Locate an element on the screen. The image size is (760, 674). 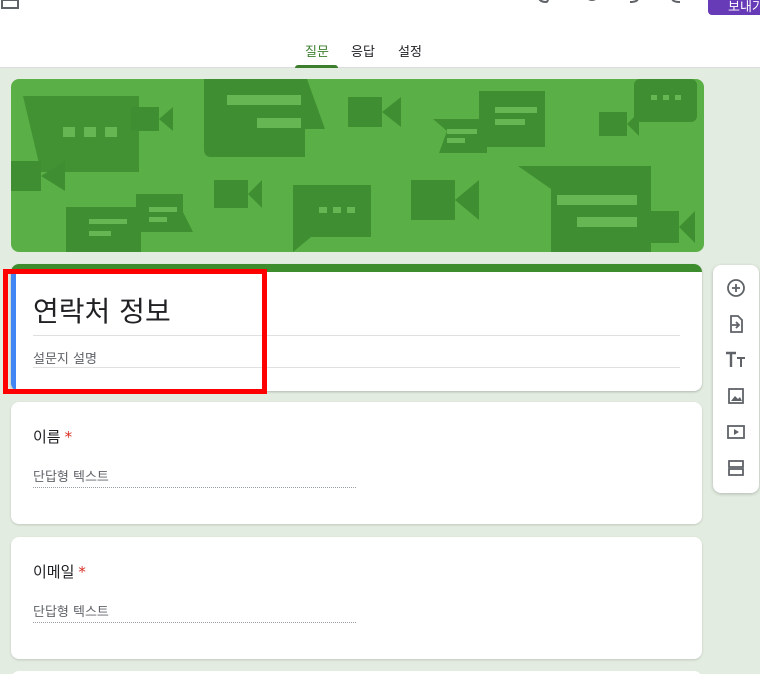
side-toolbar is located at coordinates (736, 379).